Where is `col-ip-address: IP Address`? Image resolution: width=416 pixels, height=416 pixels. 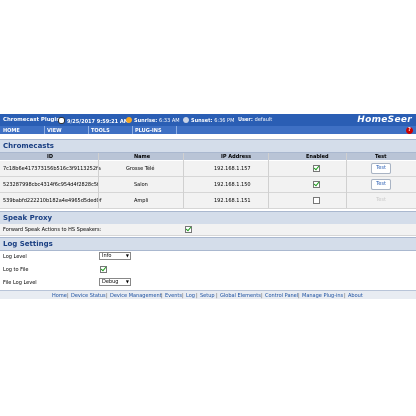 col-ip-address: IP Address is located at coordinates (236, 156).